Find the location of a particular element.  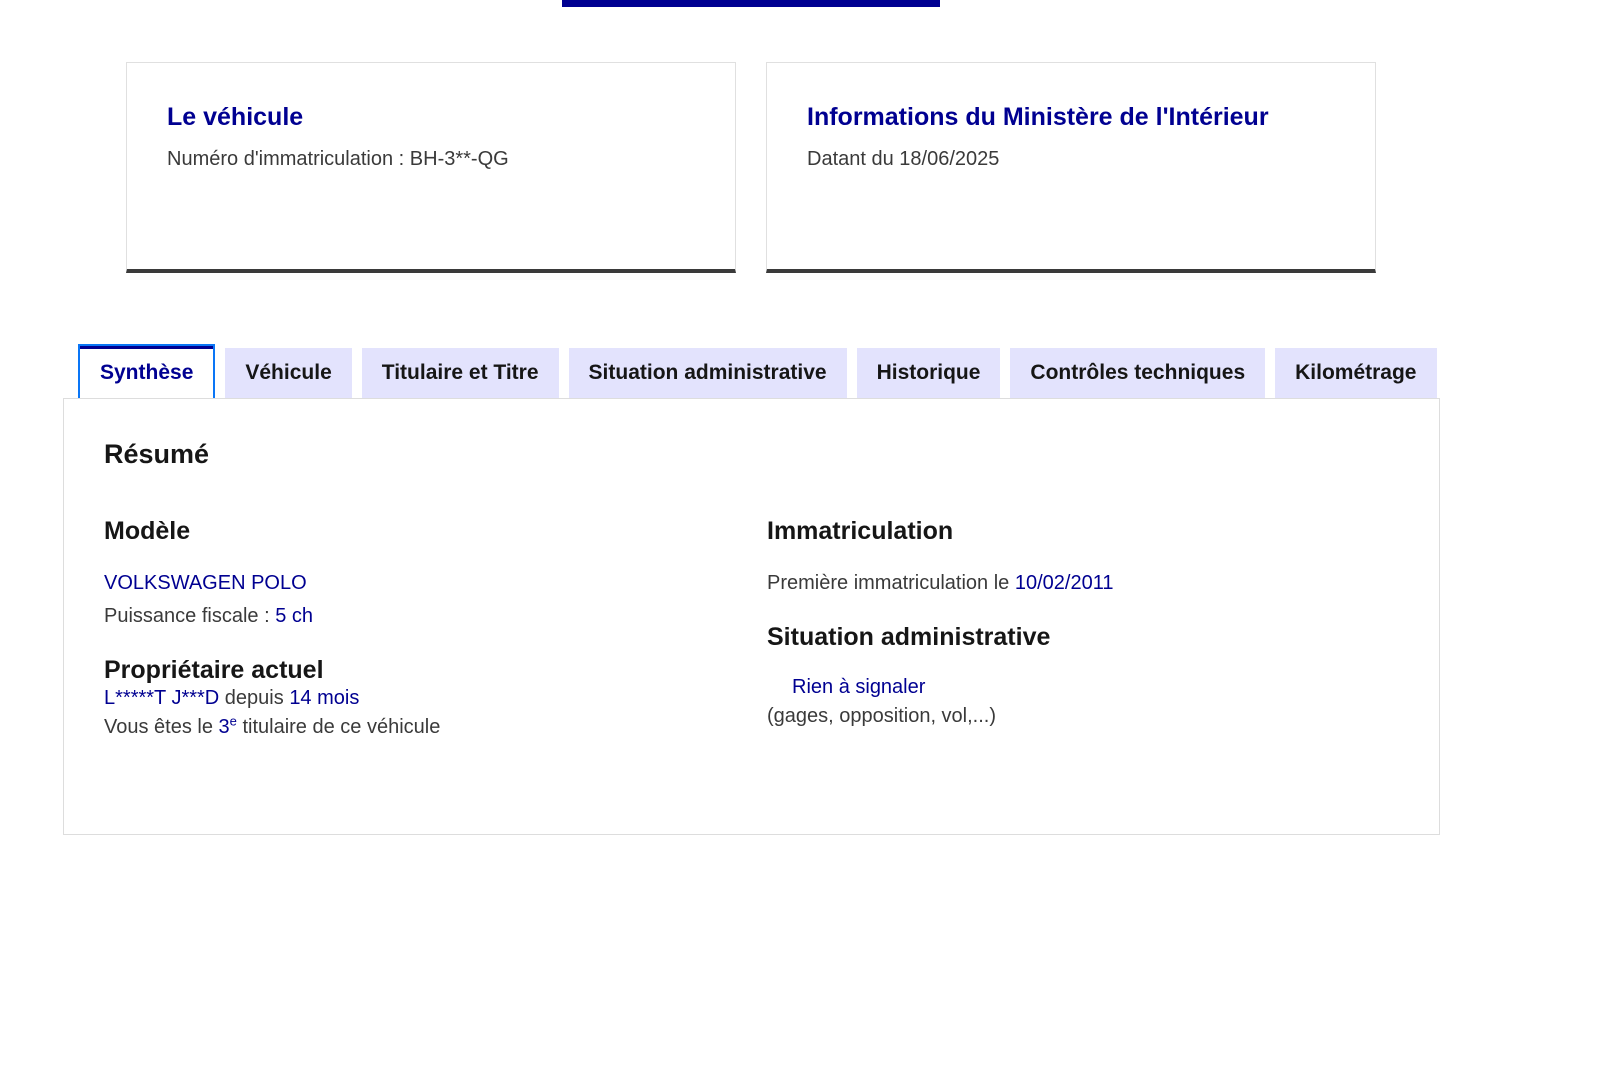

admin-details: (gages, opposition, vol,...) is located at coordinates (882, 716).